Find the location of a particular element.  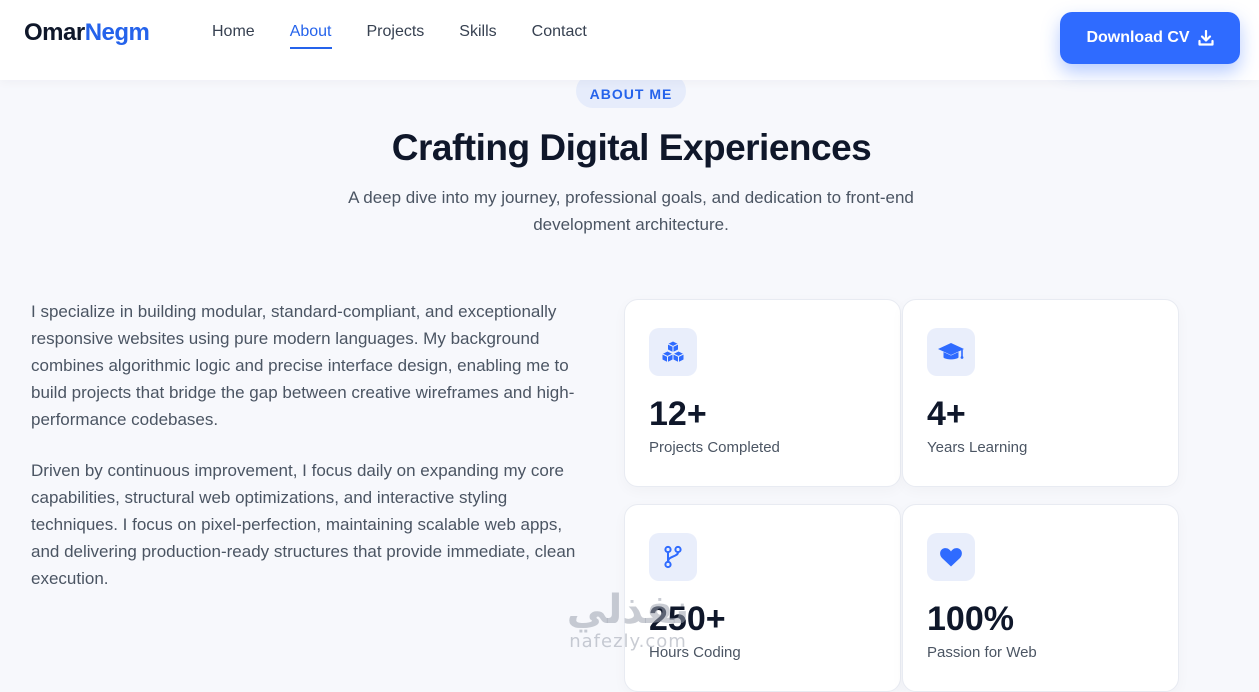

code-branch-icon is located at coordinates (673, 557).